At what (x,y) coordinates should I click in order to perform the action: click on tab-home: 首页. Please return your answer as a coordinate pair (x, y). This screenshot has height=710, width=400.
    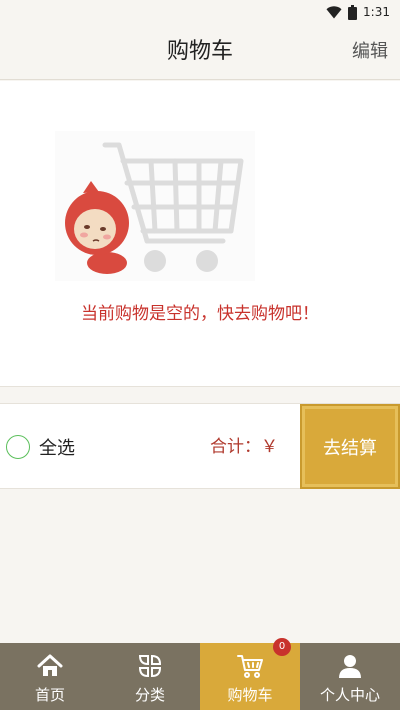
    Looking at the image, I should click on (50, 676).